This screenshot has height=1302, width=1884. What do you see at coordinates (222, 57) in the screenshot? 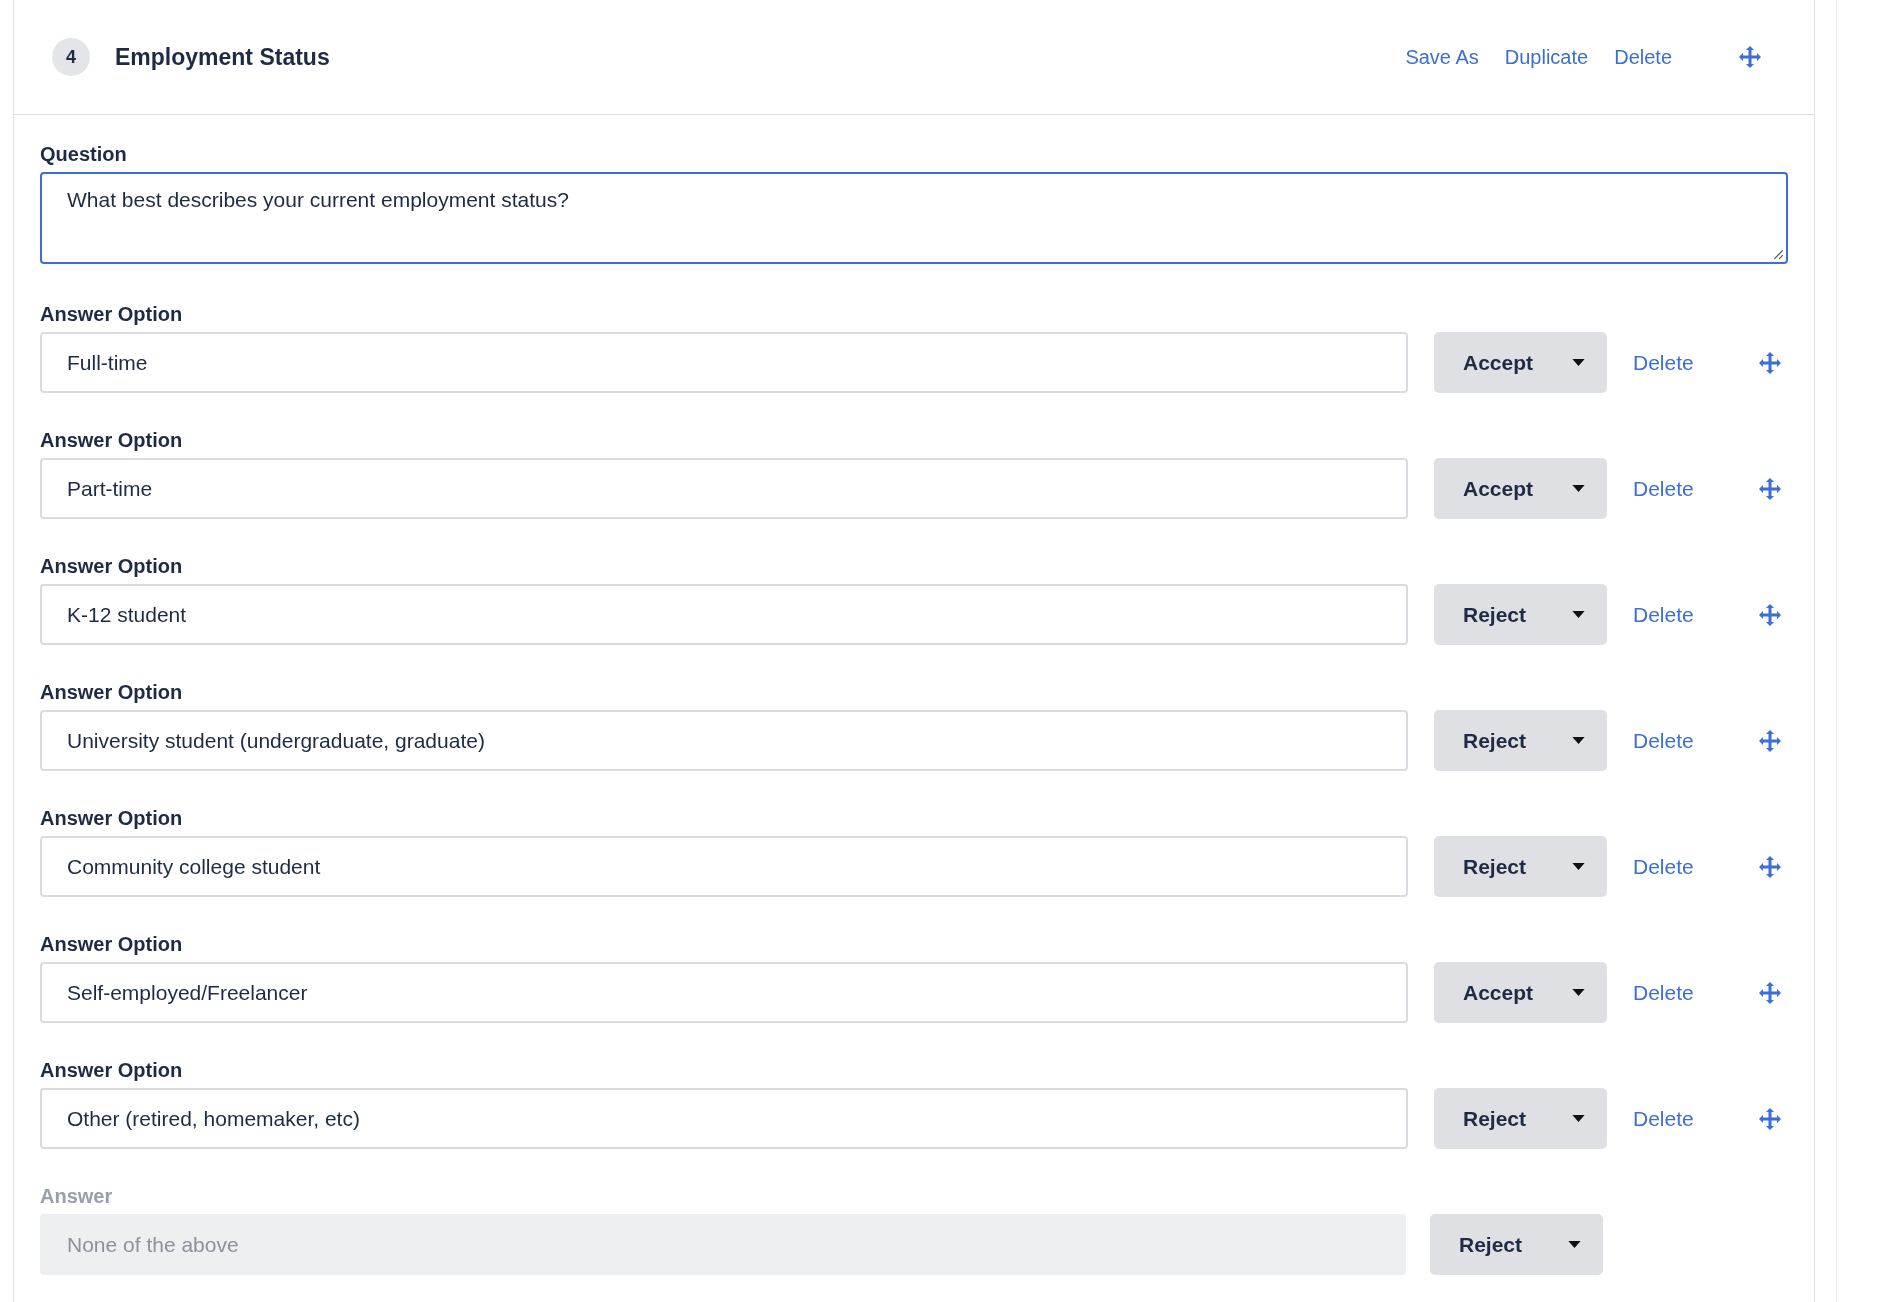
I see `question-title: Employment Status` at bounding box center [222, 57].